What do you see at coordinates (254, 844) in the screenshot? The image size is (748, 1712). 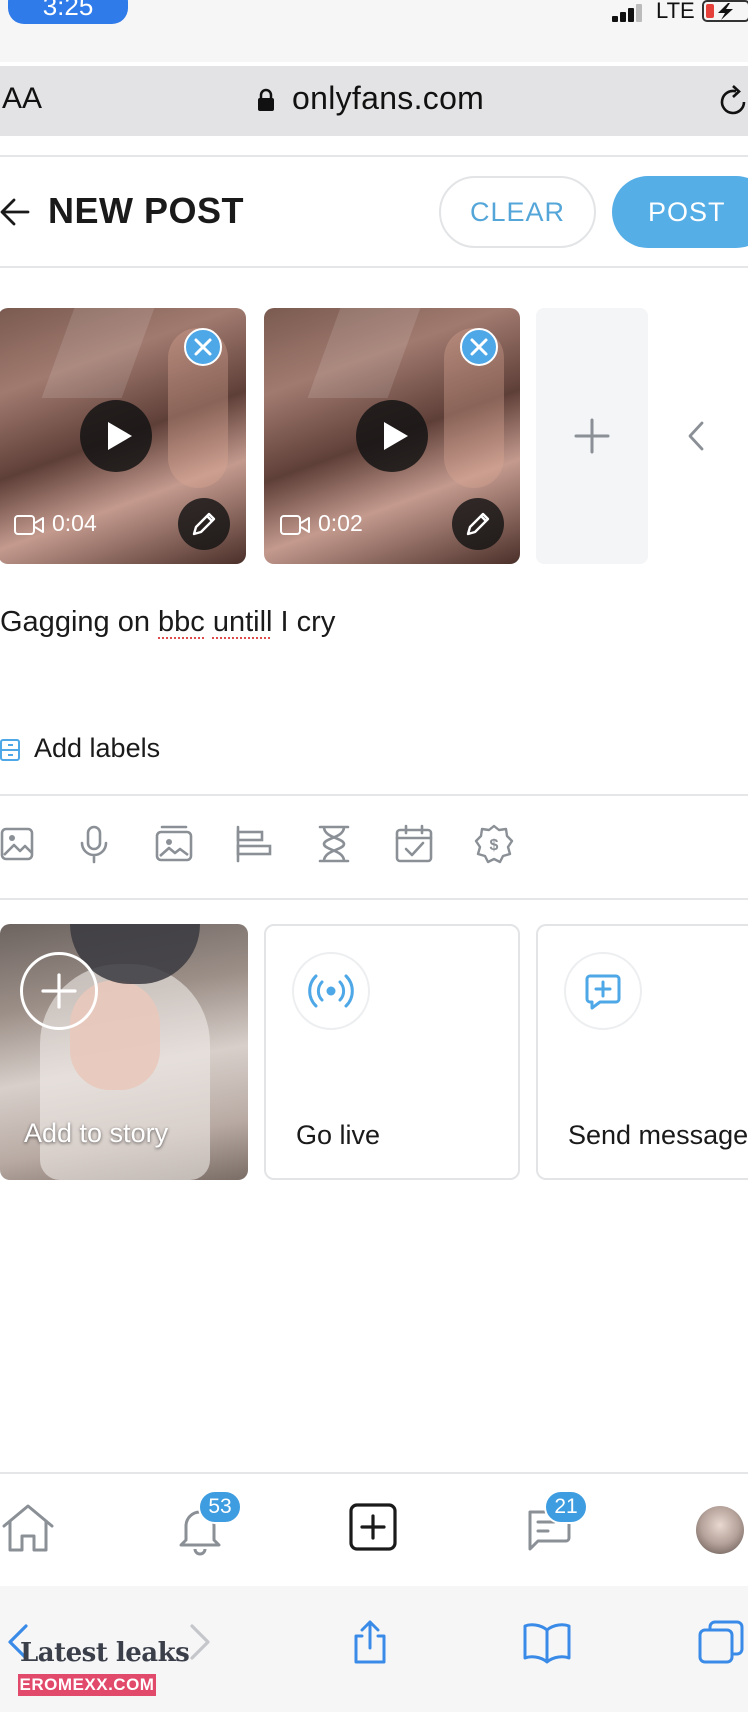 I see `poll-icon` at bounding box center [254, 844].